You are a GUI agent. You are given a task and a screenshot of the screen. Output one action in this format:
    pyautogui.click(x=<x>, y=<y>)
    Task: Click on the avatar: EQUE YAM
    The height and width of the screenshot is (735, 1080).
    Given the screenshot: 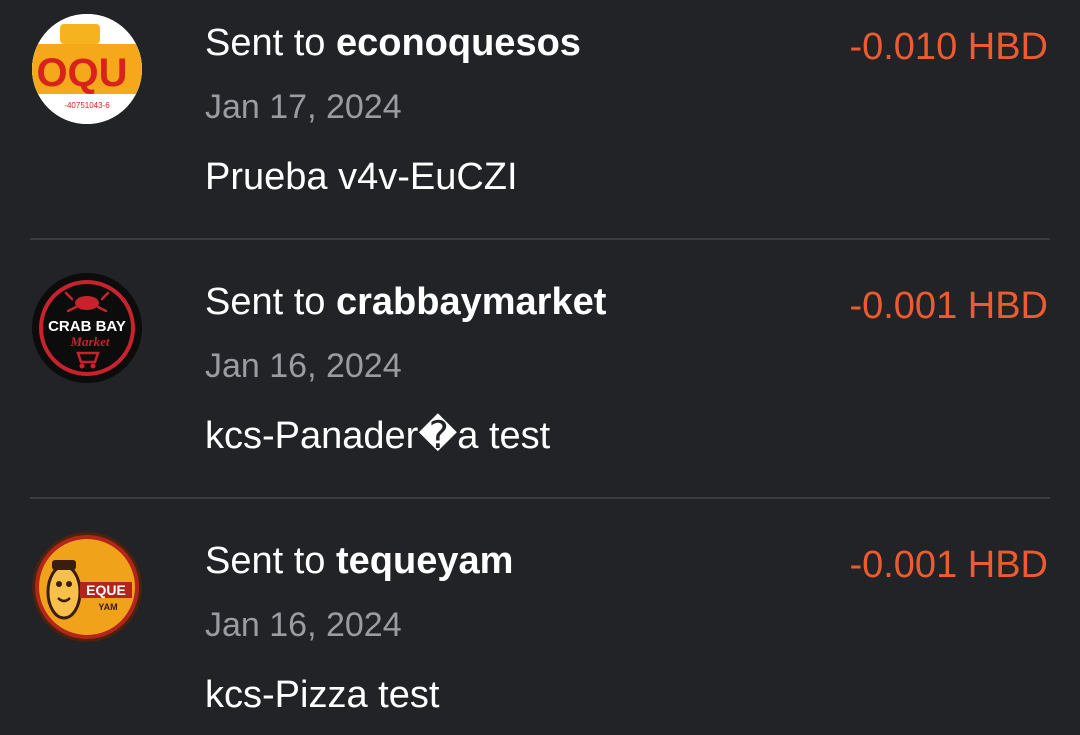 What is the action you would take?
    pyautogui.click(x=87, y=587)
    